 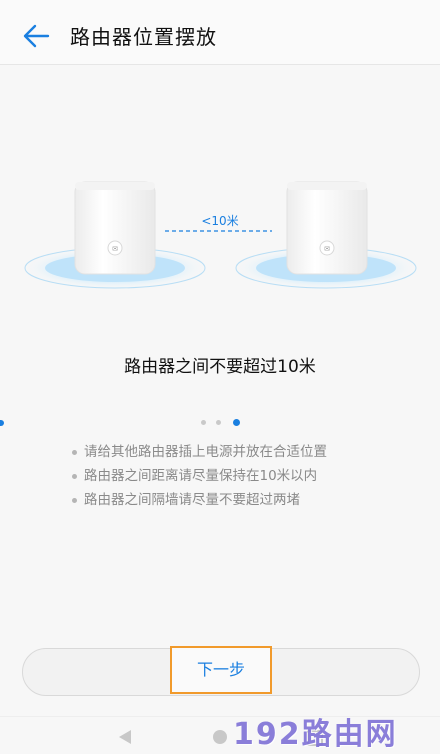 I want to click on nav-home-icon, so click(x=220, y=737).